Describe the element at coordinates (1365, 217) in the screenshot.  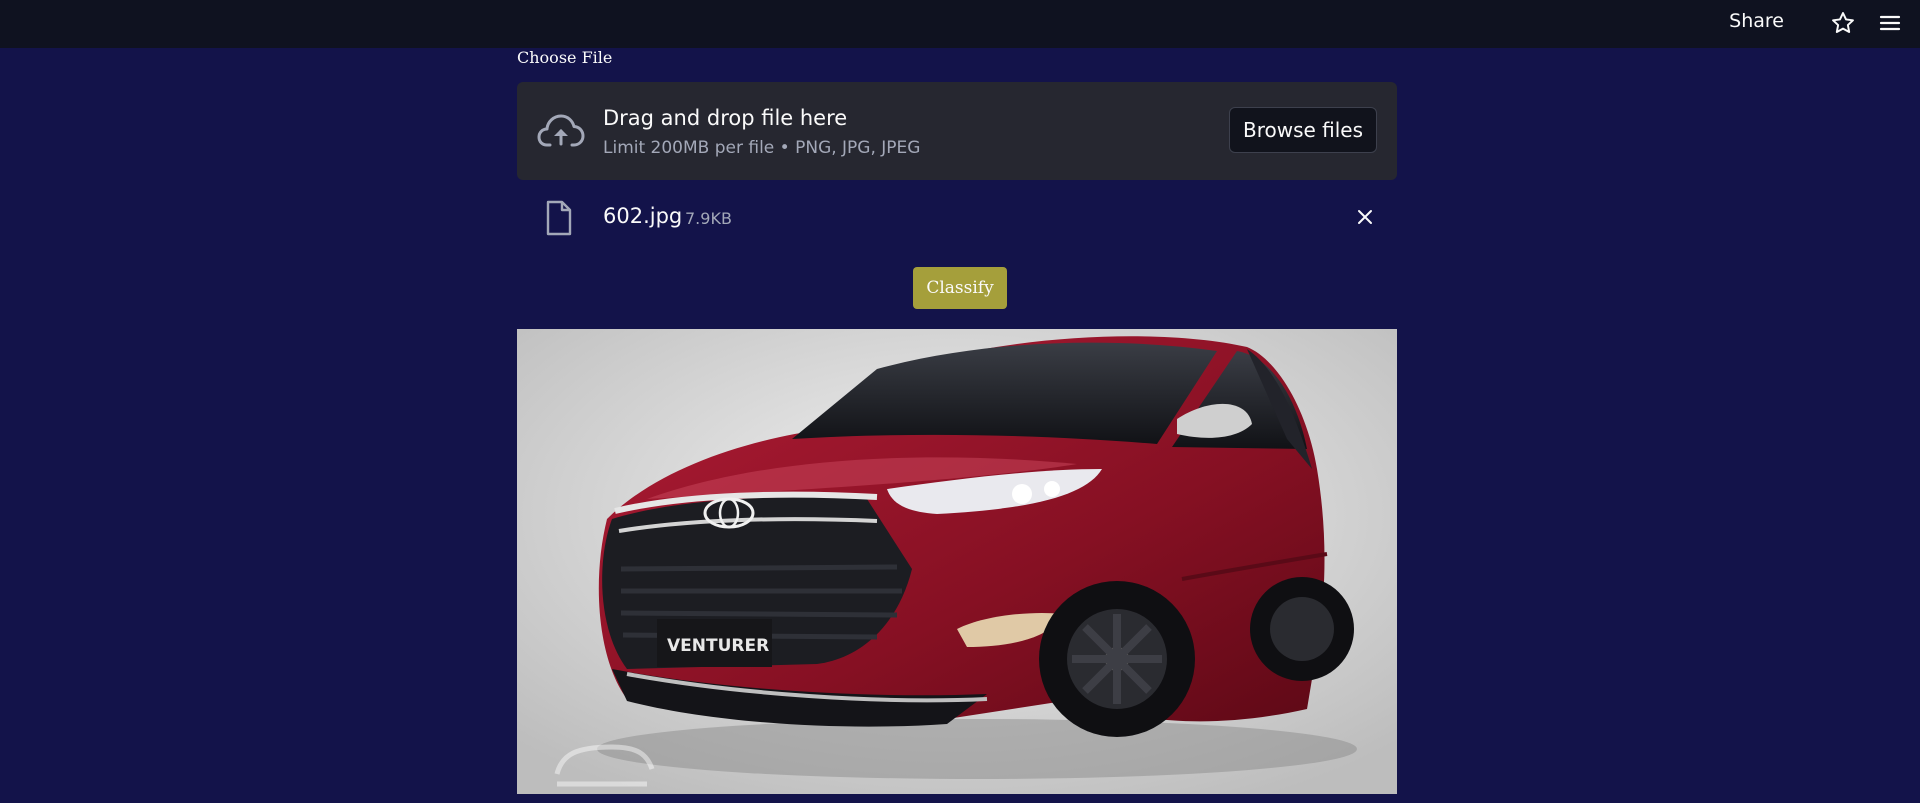
I see `close-icon` at that location.